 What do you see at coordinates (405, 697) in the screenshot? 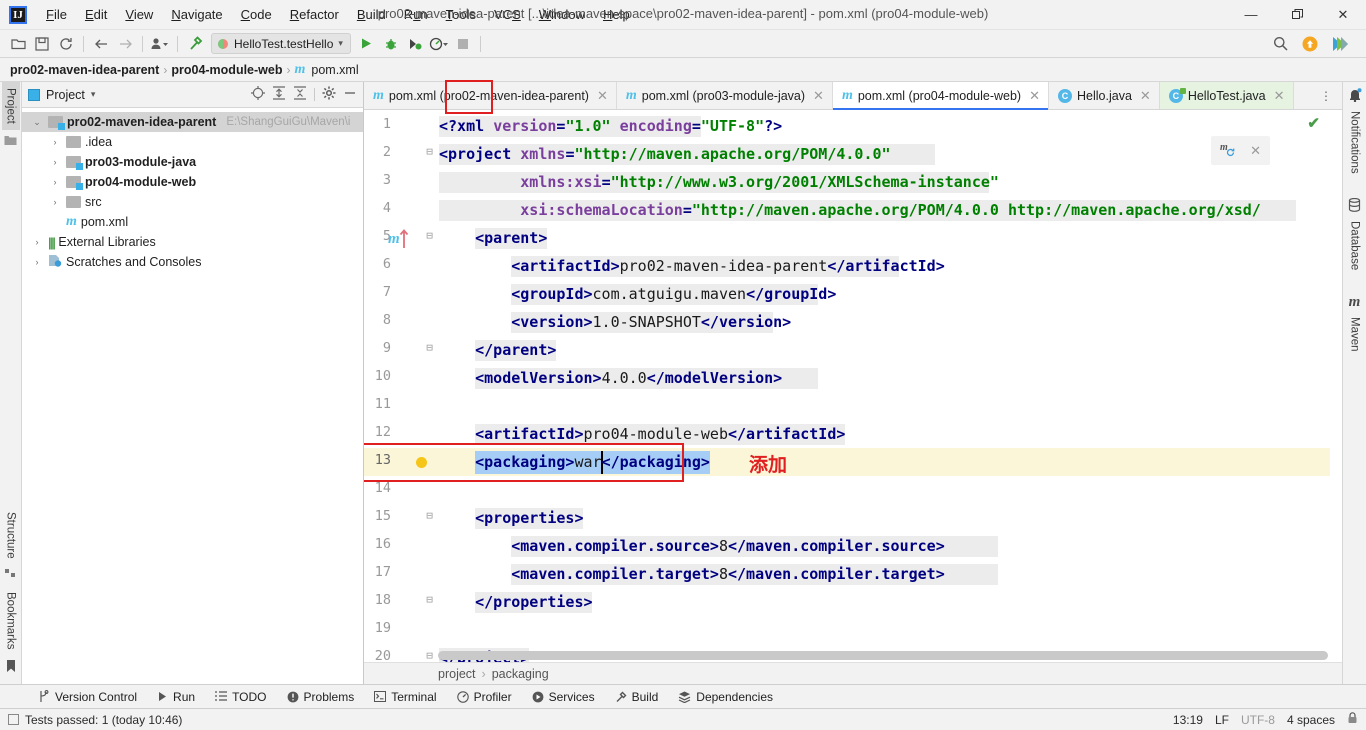
I see `tool-window-terminal: Terminal` at bounding box center [405, 697].